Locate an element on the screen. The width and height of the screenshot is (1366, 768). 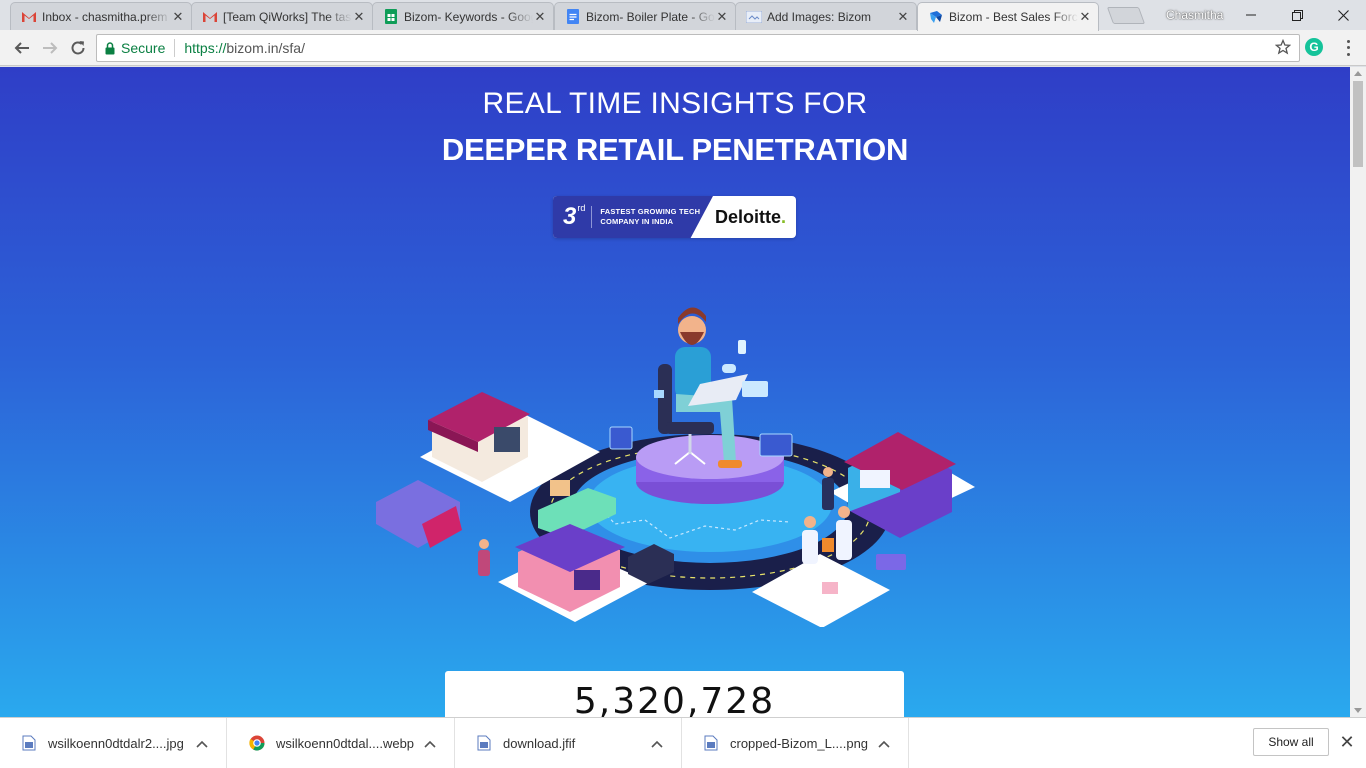
ui-card-doc is located at coordinates (755, 389).